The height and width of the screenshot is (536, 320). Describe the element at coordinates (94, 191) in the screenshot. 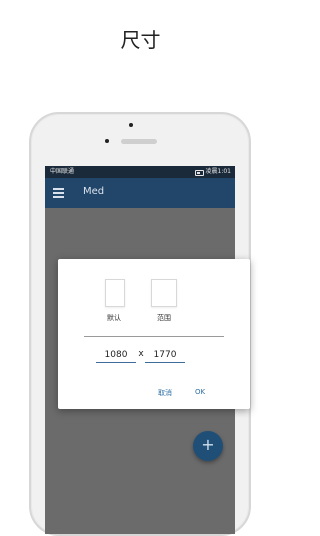

I see `app-title: Med` at that location.